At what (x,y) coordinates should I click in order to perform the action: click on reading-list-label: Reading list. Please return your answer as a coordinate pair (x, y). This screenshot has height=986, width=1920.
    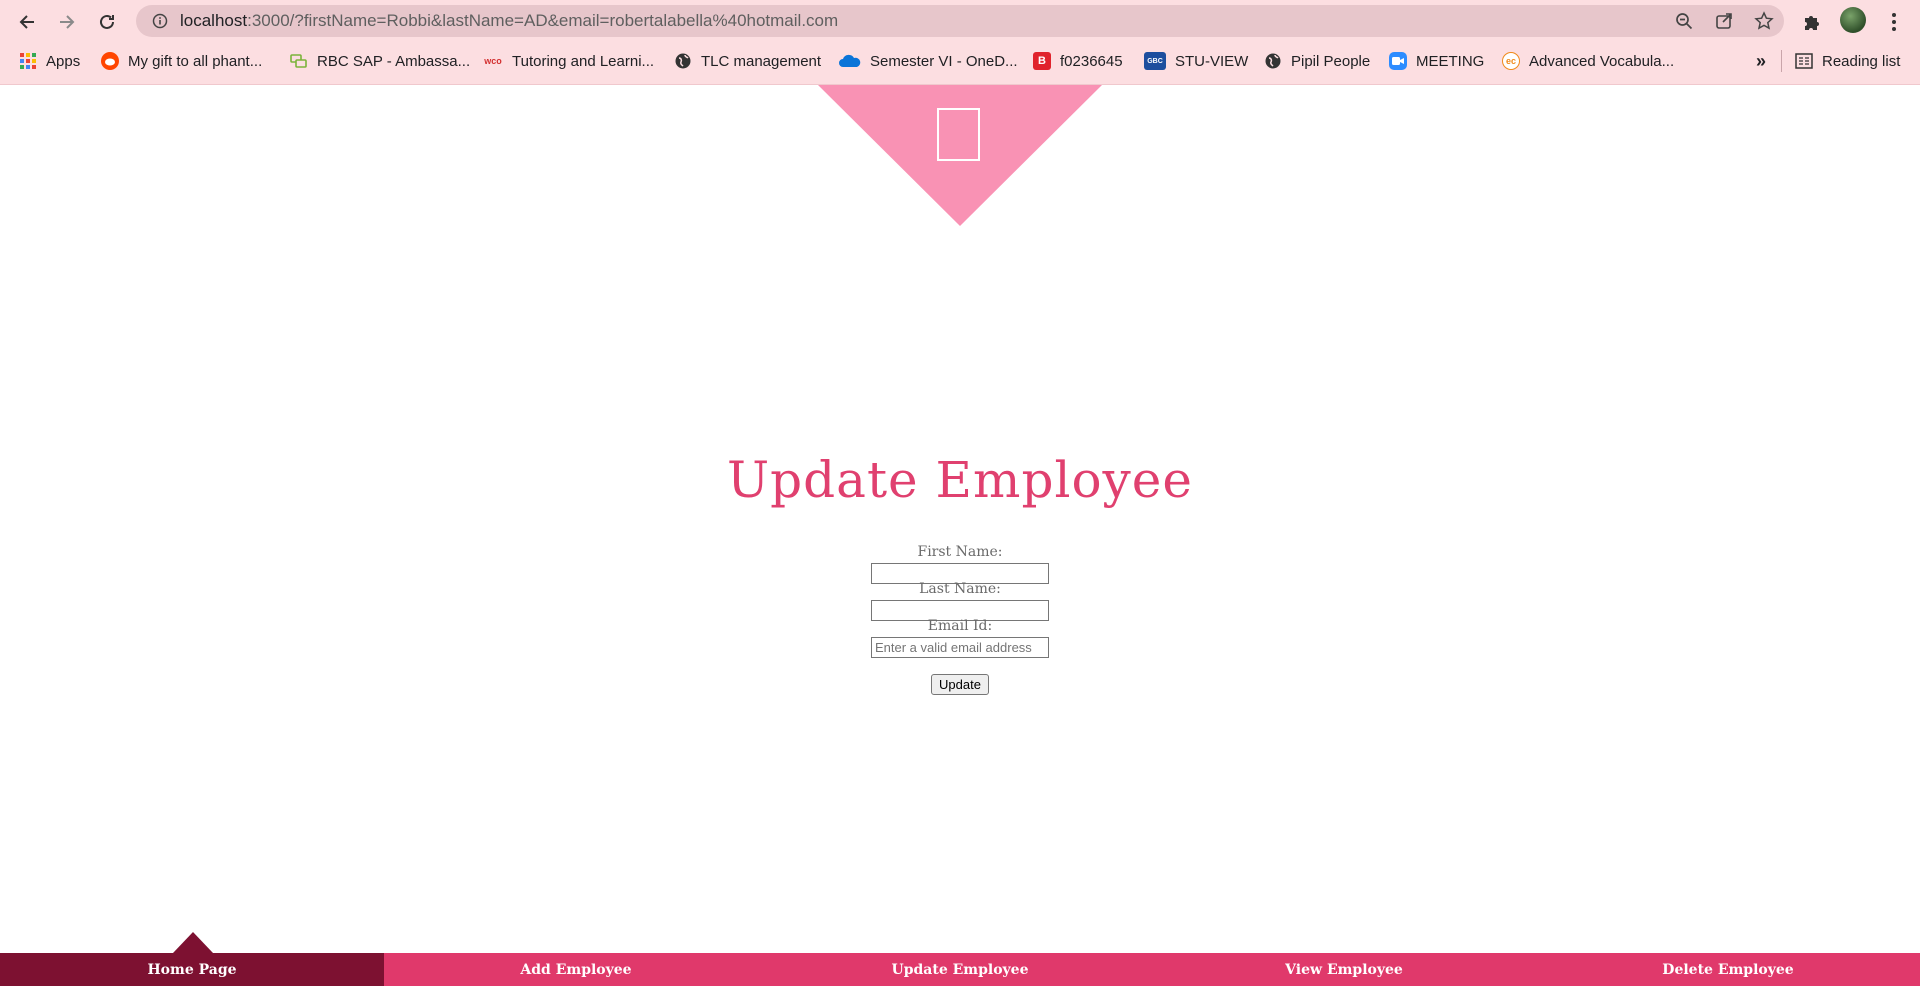
    Looking at the image, I should click on (1861, 61).